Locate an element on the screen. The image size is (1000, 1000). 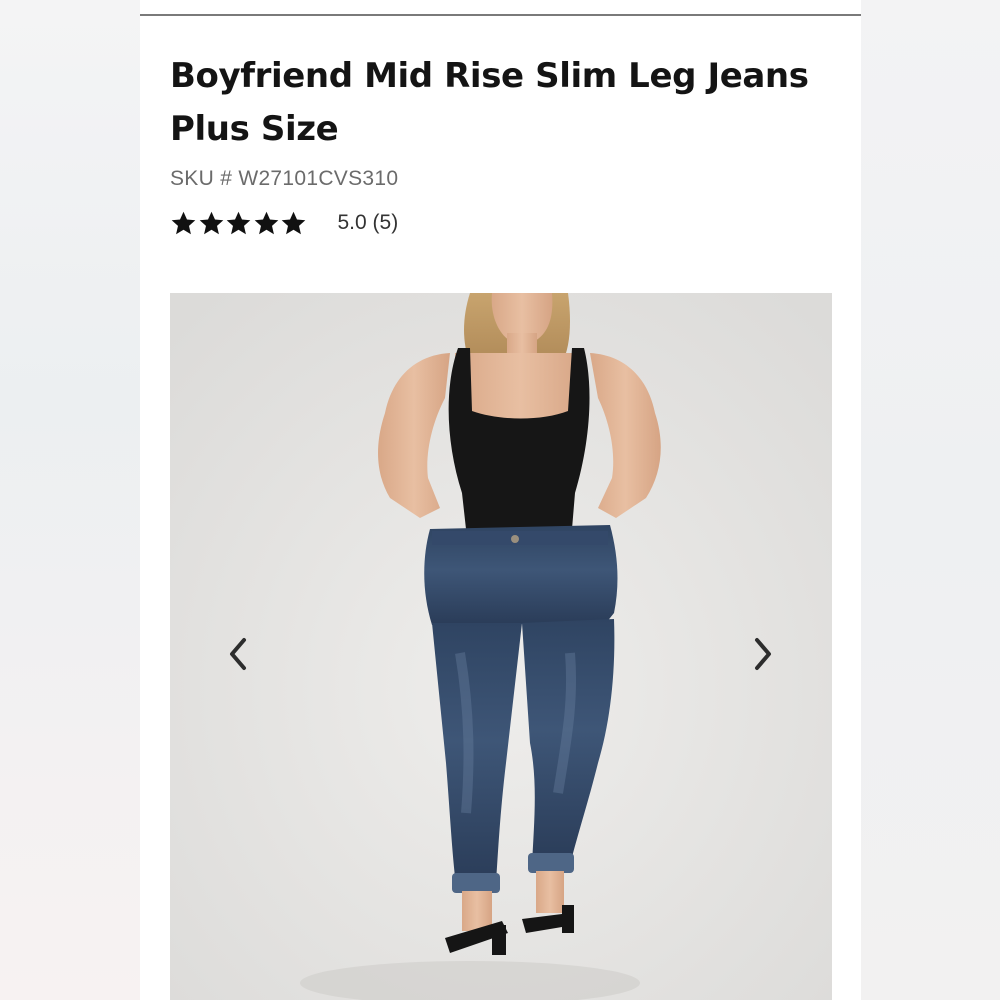
product-rating: 5.0 (5) is located at coordinates (284, 223).